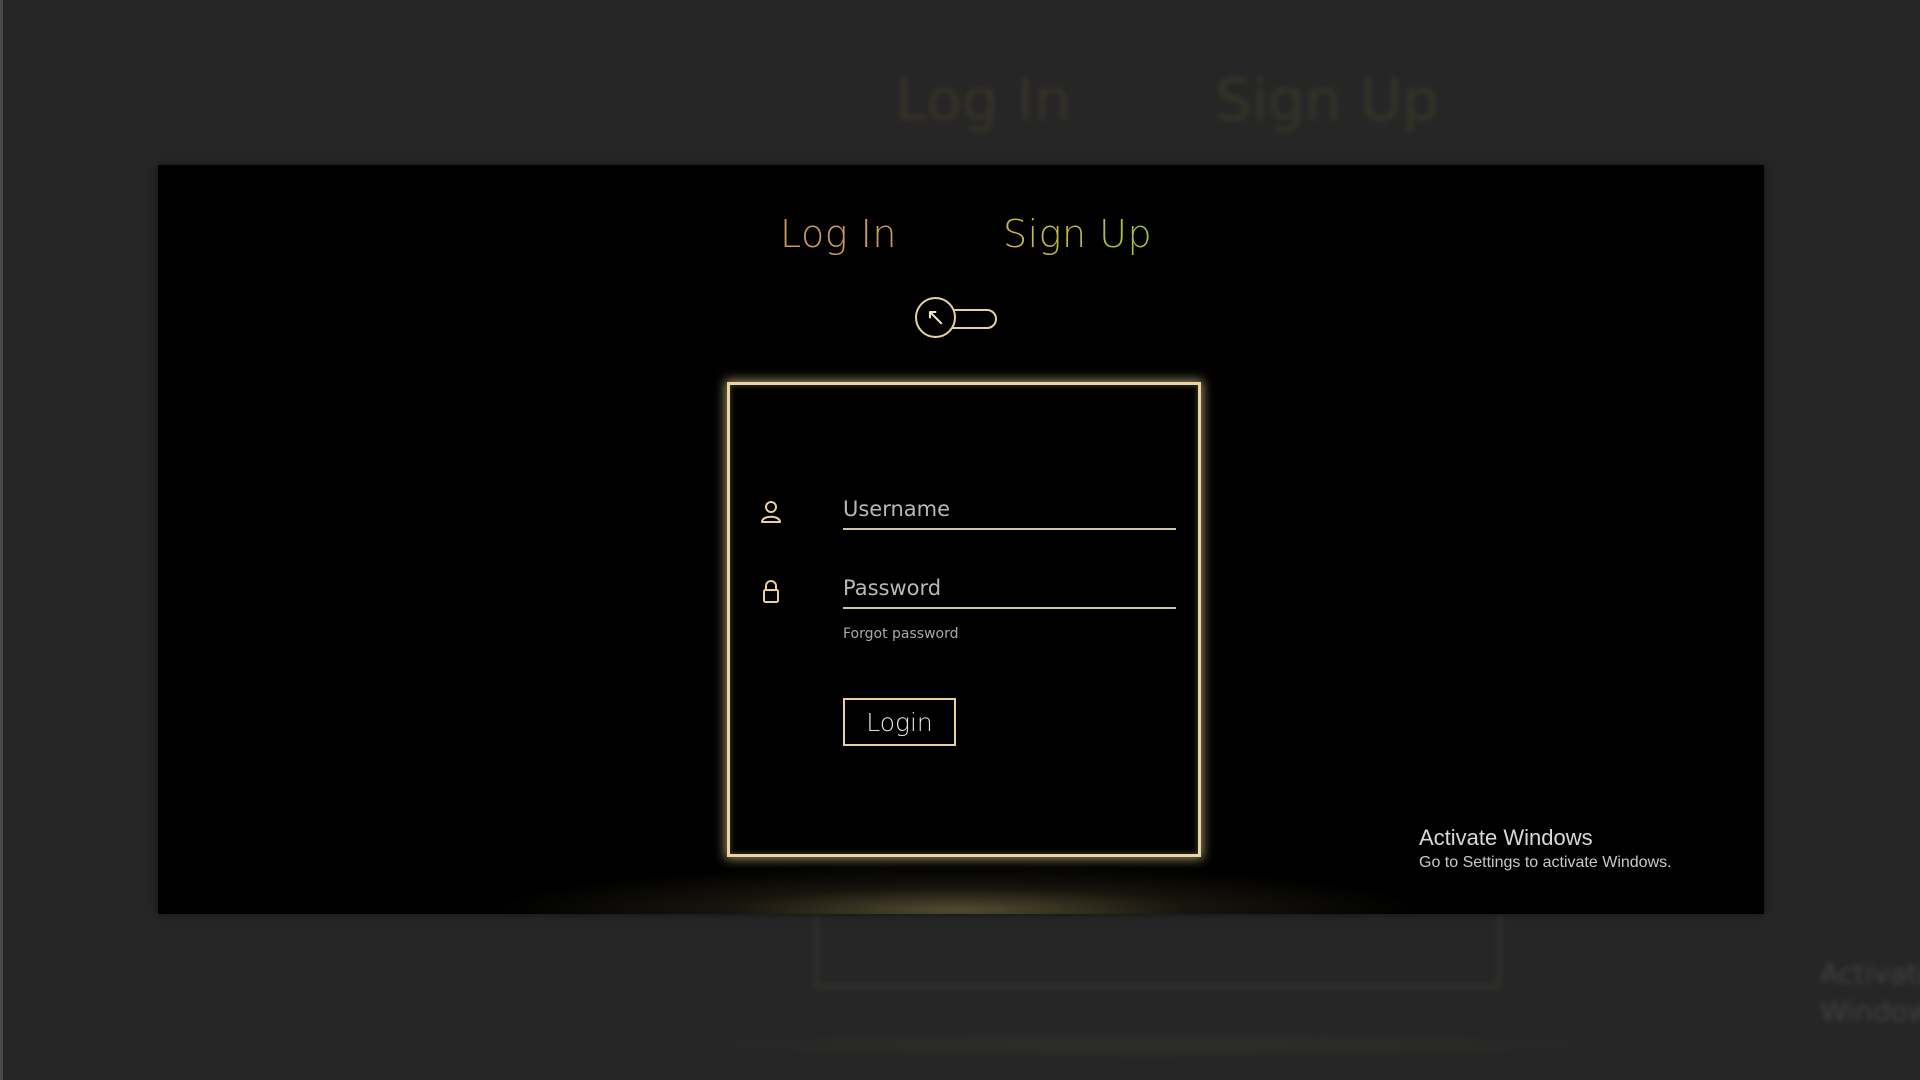 The height and width of the screenshot is (1080, 1920). Describe the element at coordinates (838, 234) in the screenshot. I see `tab-login: Log In` at that location.